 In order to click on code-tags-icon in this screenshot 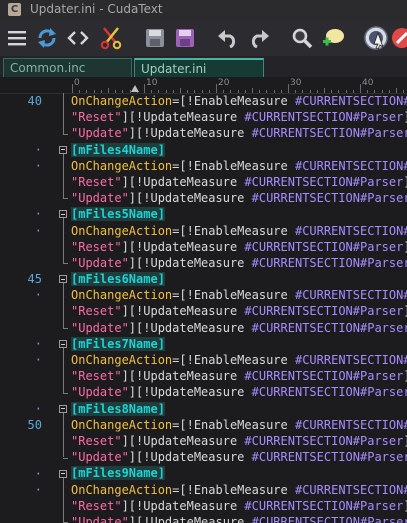, I will do `click(78, 38)`.